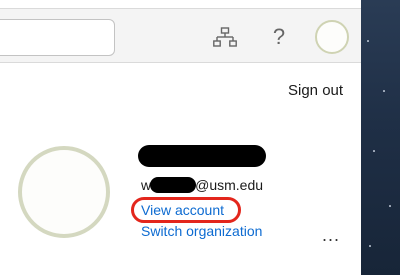 Image resolution: width=400 pixels, height=275 pixels. What do you see at coordinates (229, 185) in the screenshot?
I see `email-domain: @usm.edu` at bounding box center [229, 185].